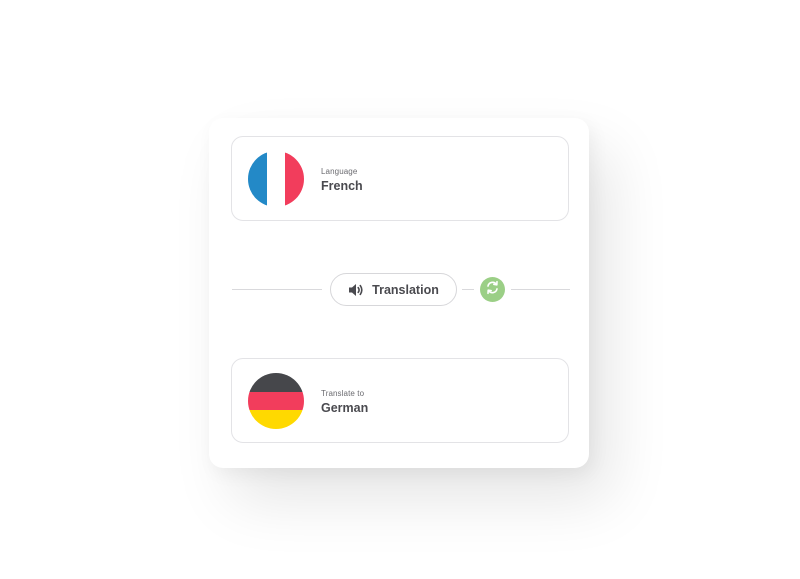 Image resolution: width=800 pixels, height=579 pixels. I want to click on speaker-icon, so click(356, 290).